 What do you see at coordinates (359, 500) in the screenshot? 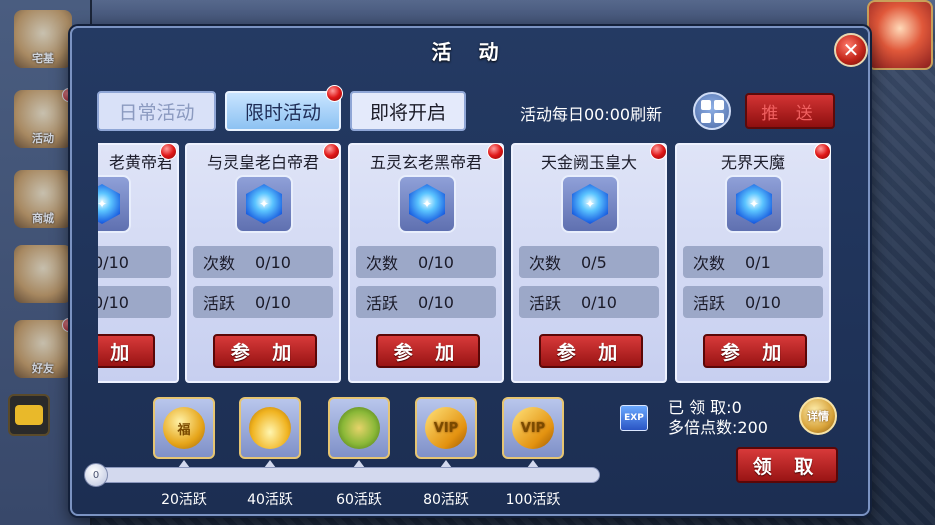
I see `milestone-label: 60活跃` at bounding box center [359, 500].